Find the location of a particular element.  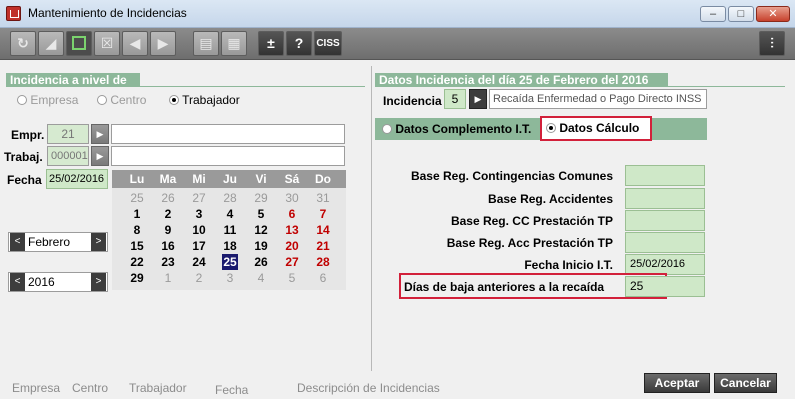

option-calculo: Datos Cálculo is located at coordinates (592, 128).